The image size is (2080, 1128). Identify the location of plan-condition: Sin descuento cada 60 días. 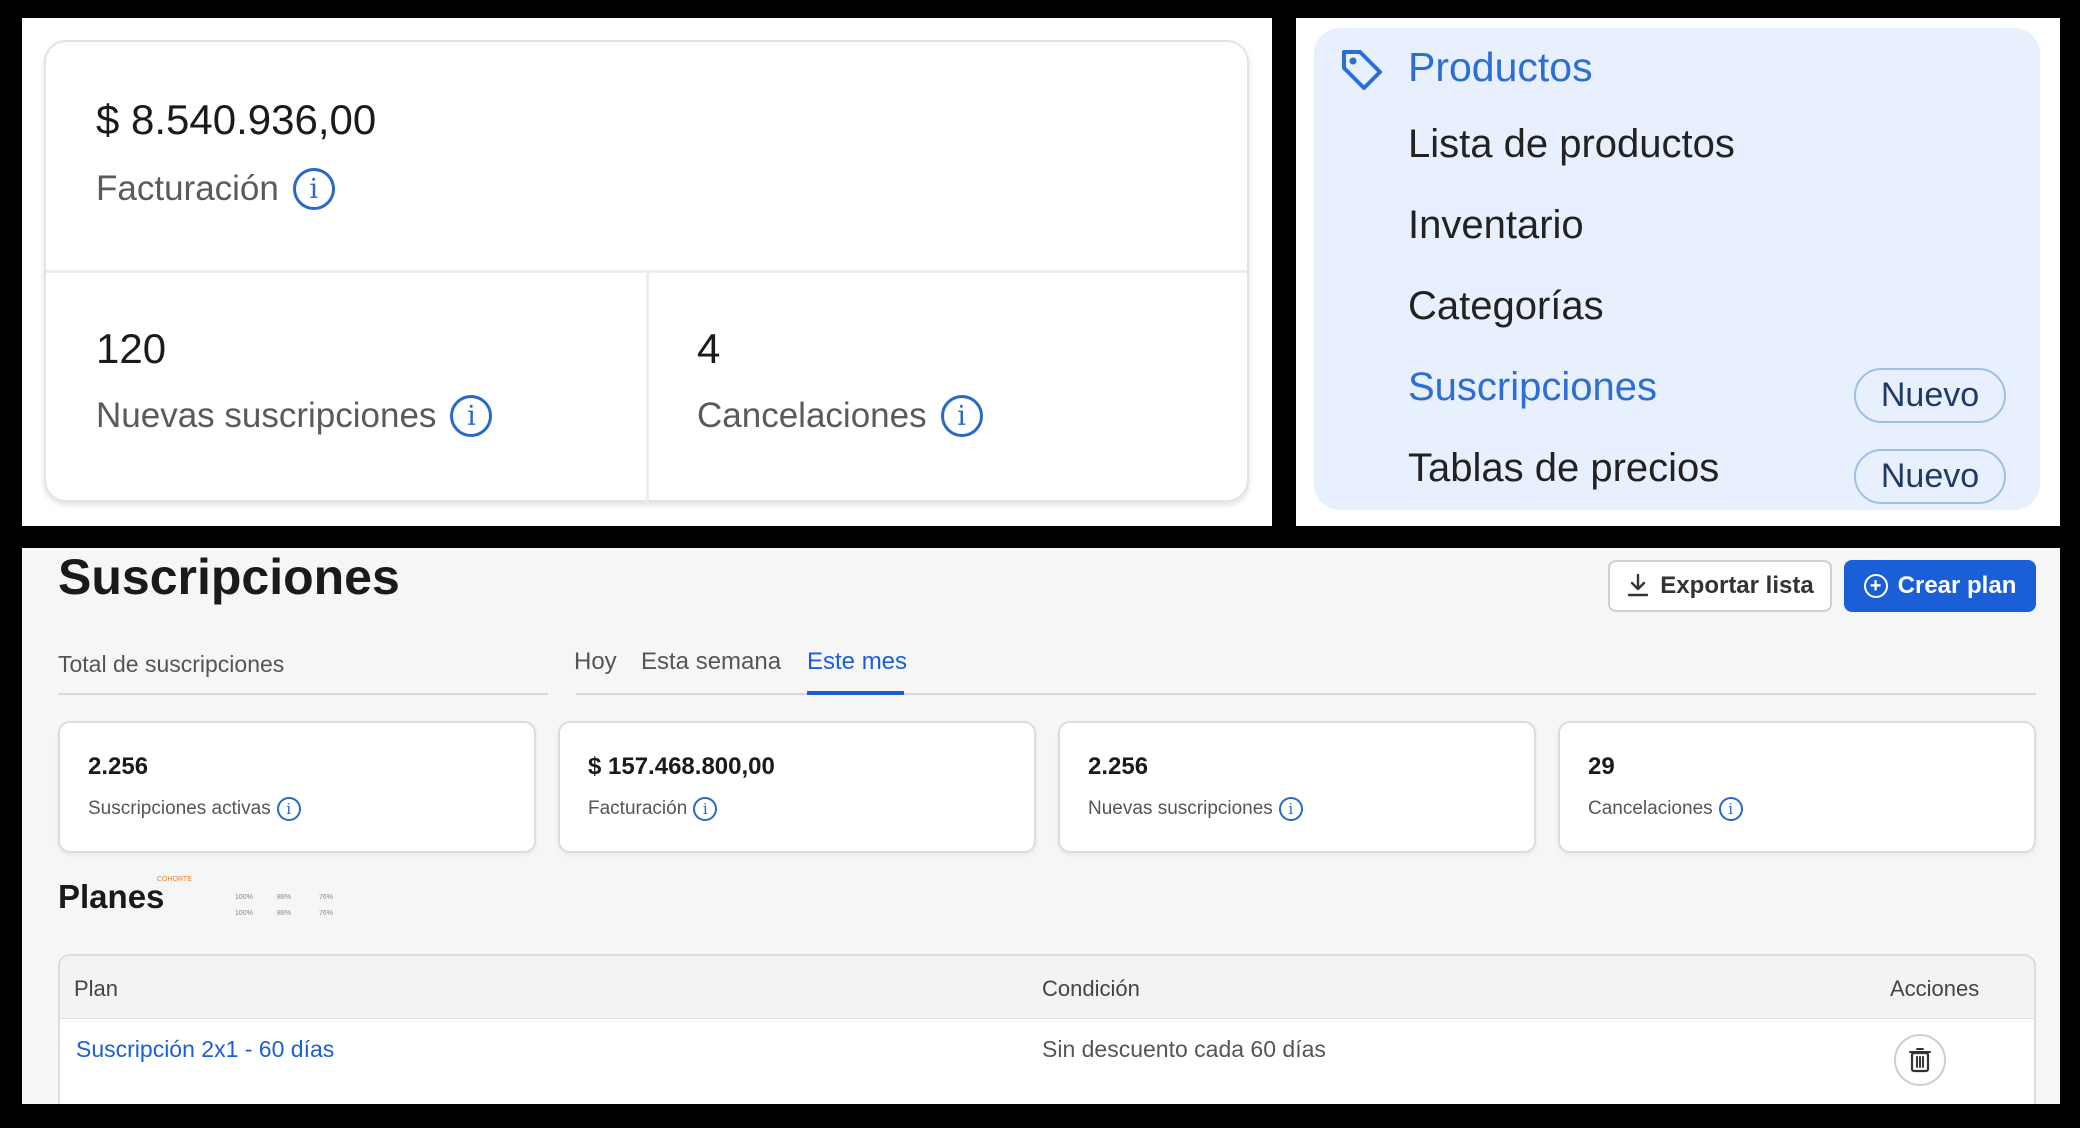
(1184, 1049).